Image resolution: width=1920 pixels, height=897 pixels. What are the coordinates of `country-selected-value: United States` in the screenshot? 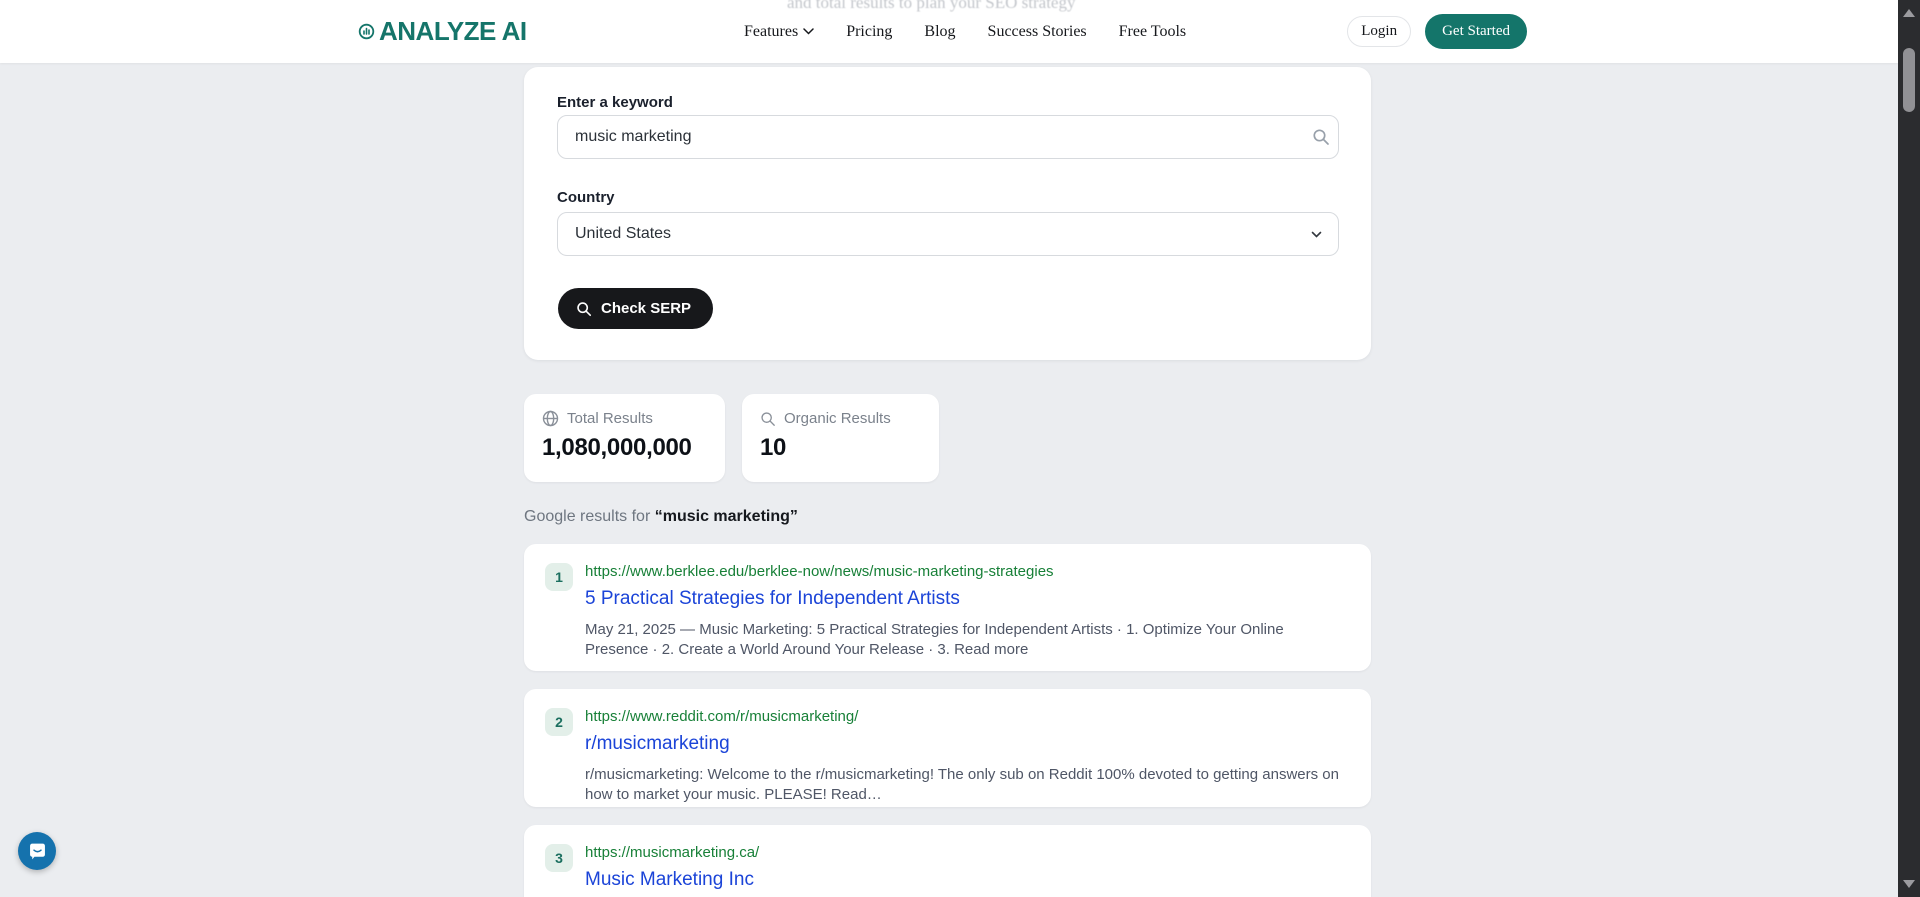 It's located at (623, 233).